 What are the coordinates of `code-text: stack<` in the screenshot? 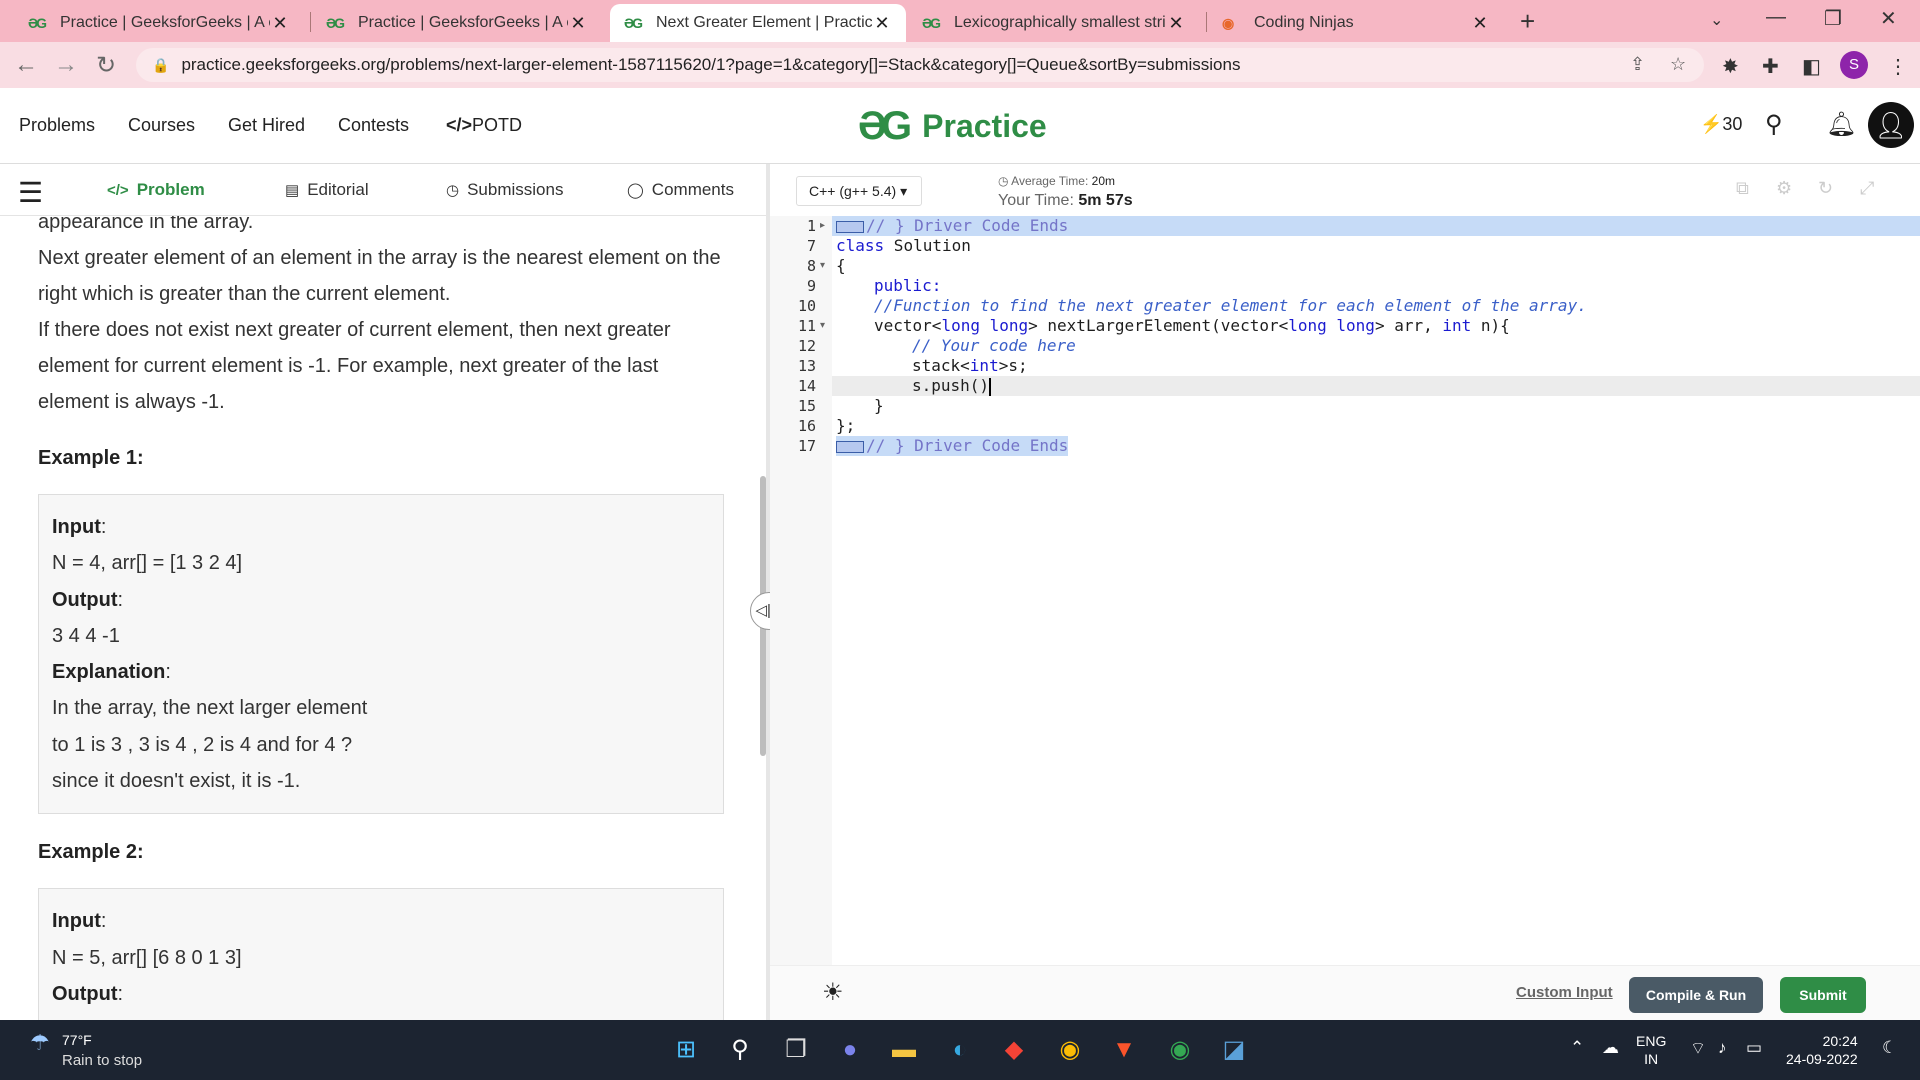 It's located at (941, 365).